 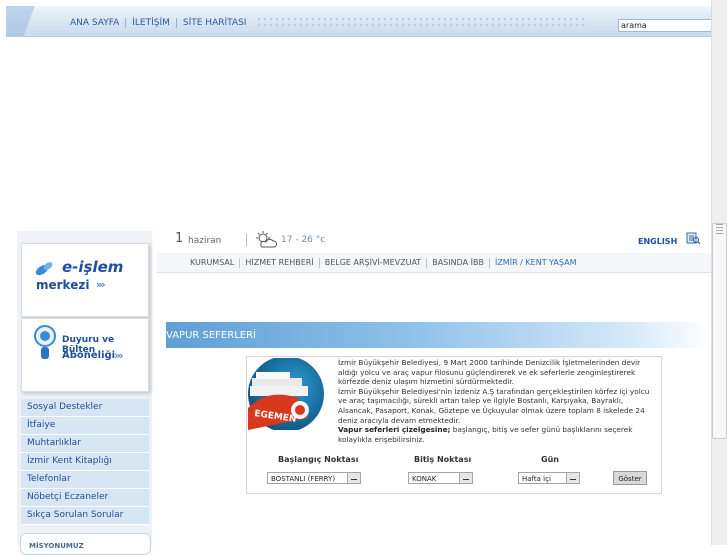 I want to click on page-title: VAPUR SEFERLERİ, so click(x=211, y=335).